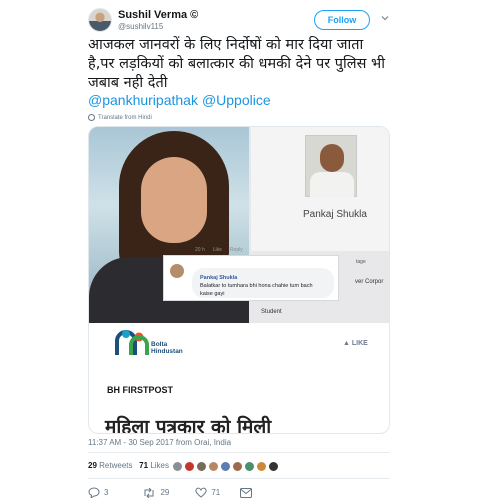 This screenshot has width=500, height=500. What do you see at coordinates (165, 492) in the screenshot?
I see `retweet-count: 29` at bounding box center [165, 492].